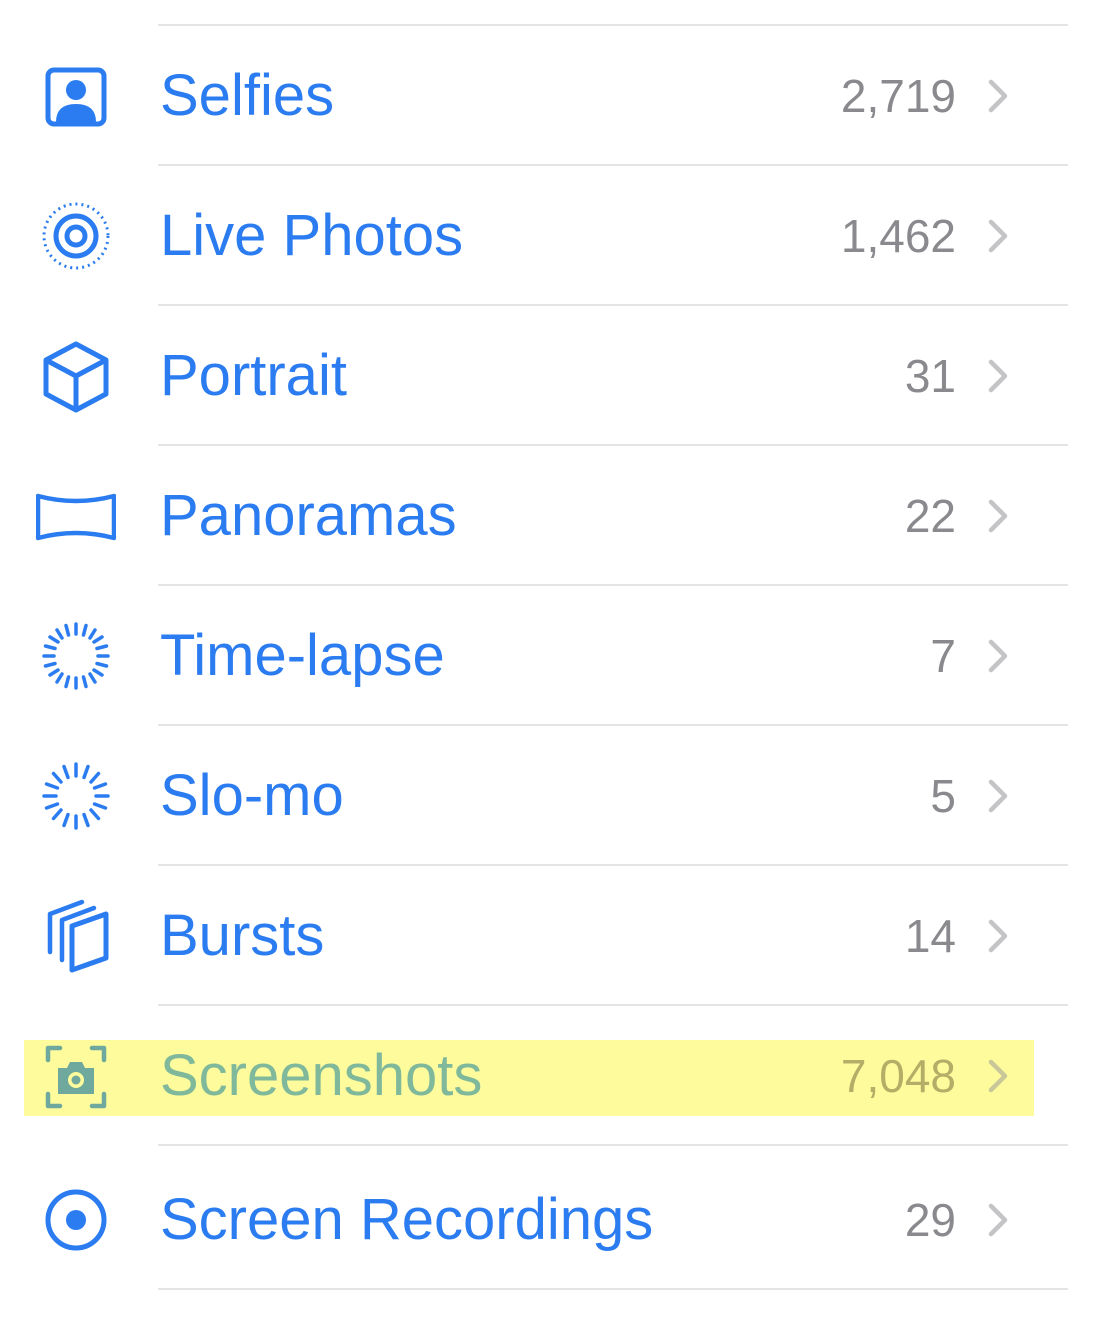 The height and width of the screenshot is (1326, 1116). I want to click on list-item-time-lapse: Time-lapse 7, so click(558, 656).